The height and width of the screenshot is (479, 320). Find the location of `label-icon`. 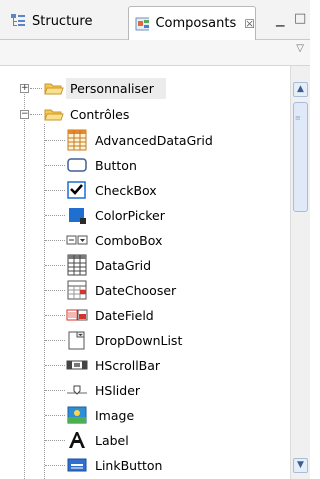

label-icon is located at coordinates (77, 440).